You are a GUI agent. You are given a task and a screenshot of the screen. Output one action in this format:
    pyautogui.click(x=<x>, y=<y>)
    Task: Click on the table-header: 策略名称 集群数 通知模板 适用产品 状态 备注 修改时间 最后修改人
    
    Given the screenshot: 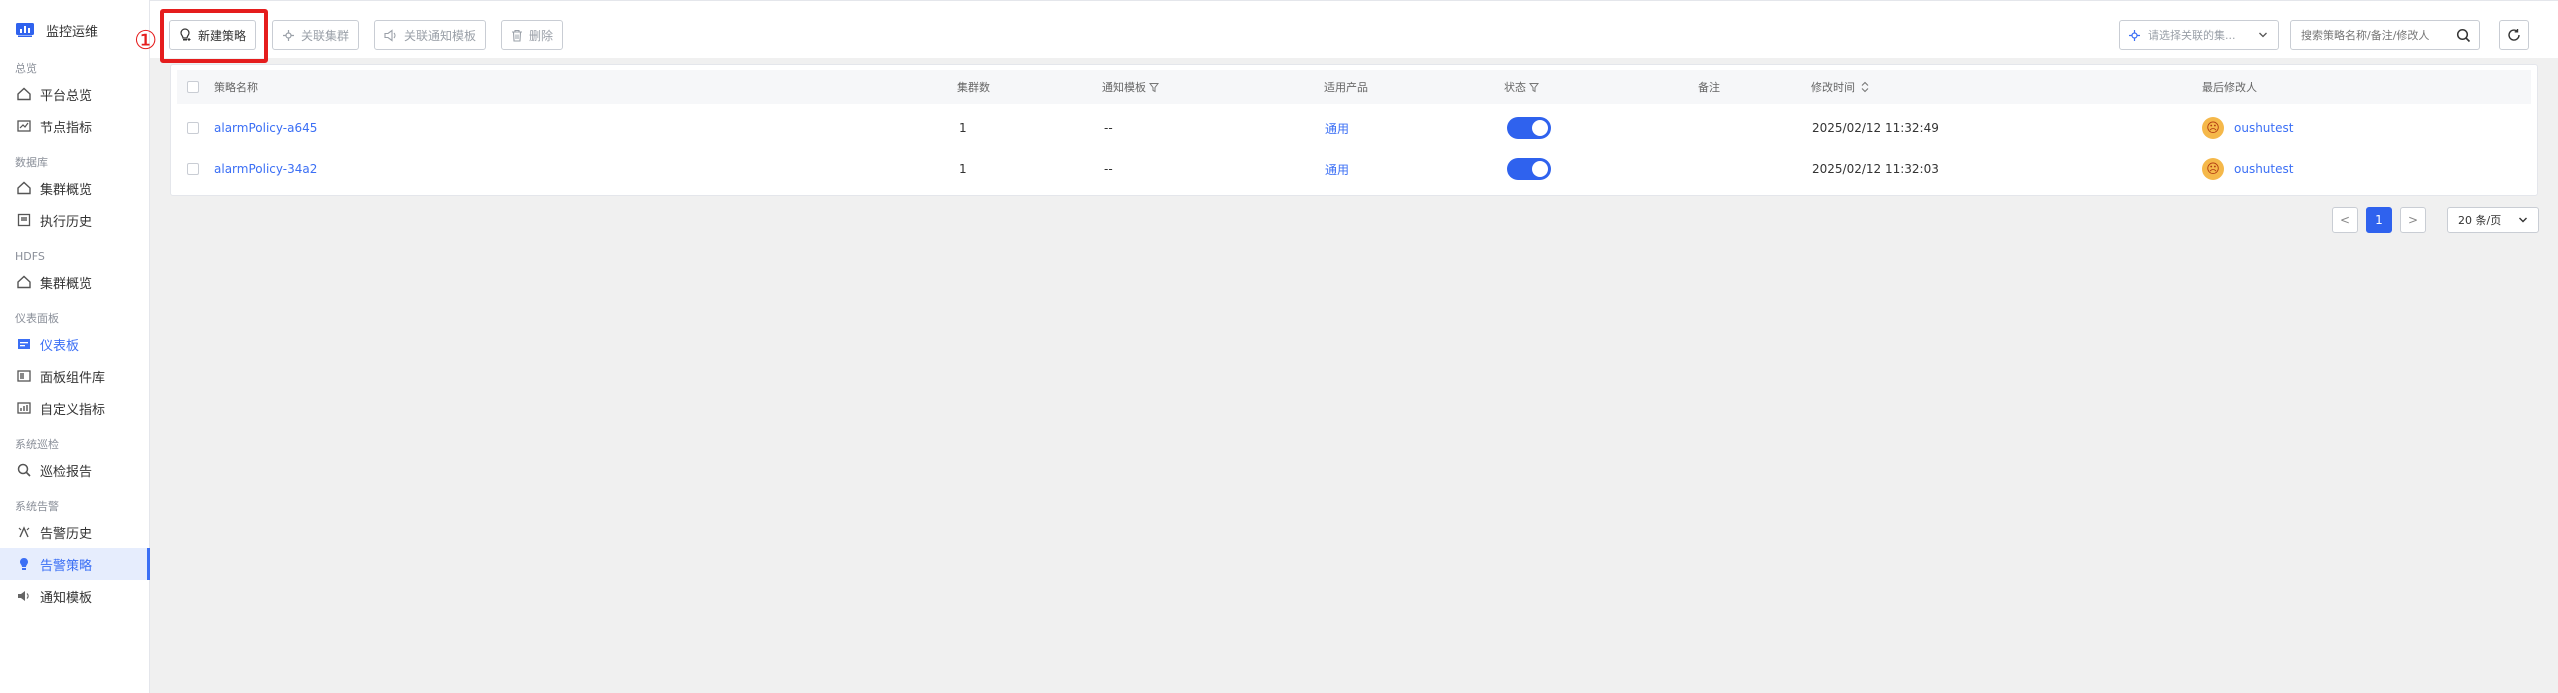 What is the action you would take?
    pyautogui.click(x=1354, y=87)
    